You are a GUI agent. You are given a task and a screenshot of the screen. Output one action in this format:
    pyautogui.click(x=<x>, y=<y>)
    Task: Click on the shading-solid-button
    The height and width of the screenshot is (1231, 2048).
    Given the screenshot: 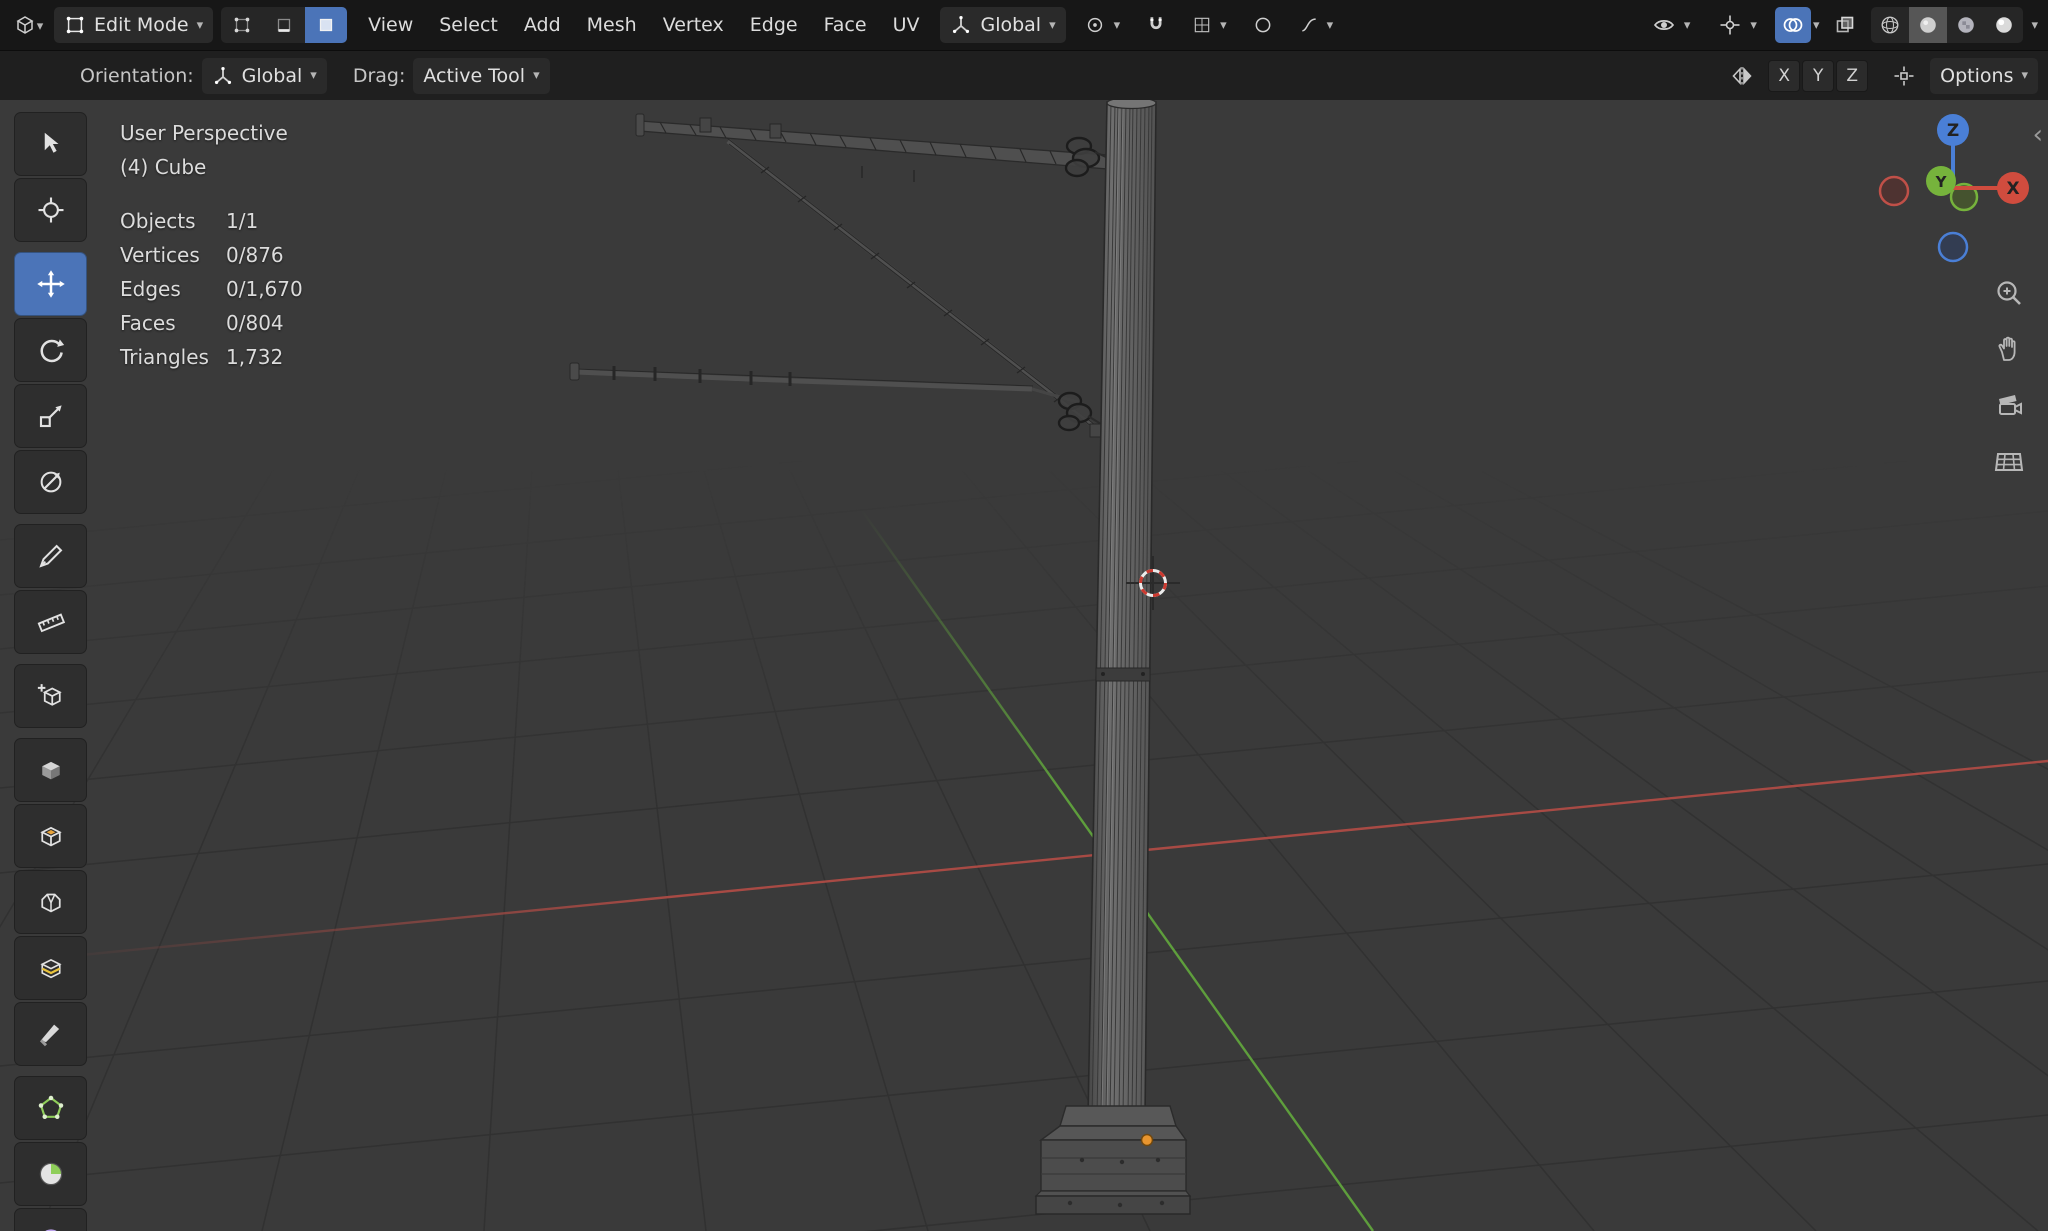 What is the action you would take?
    pyautogui.click(x=1928, y=25)
    